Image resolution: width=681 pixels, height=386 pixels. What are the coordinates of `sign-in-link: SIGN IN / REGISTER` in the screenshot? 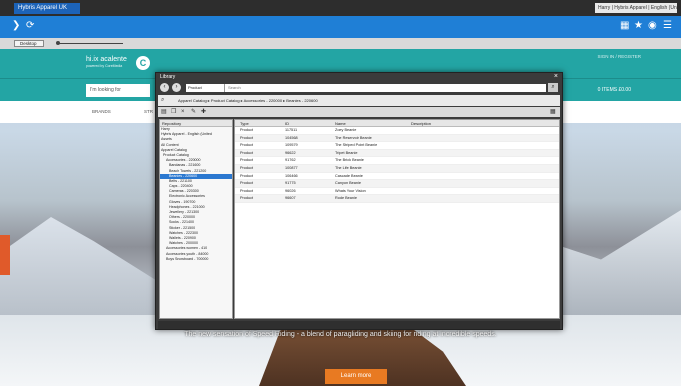 It's located at (619, 56).